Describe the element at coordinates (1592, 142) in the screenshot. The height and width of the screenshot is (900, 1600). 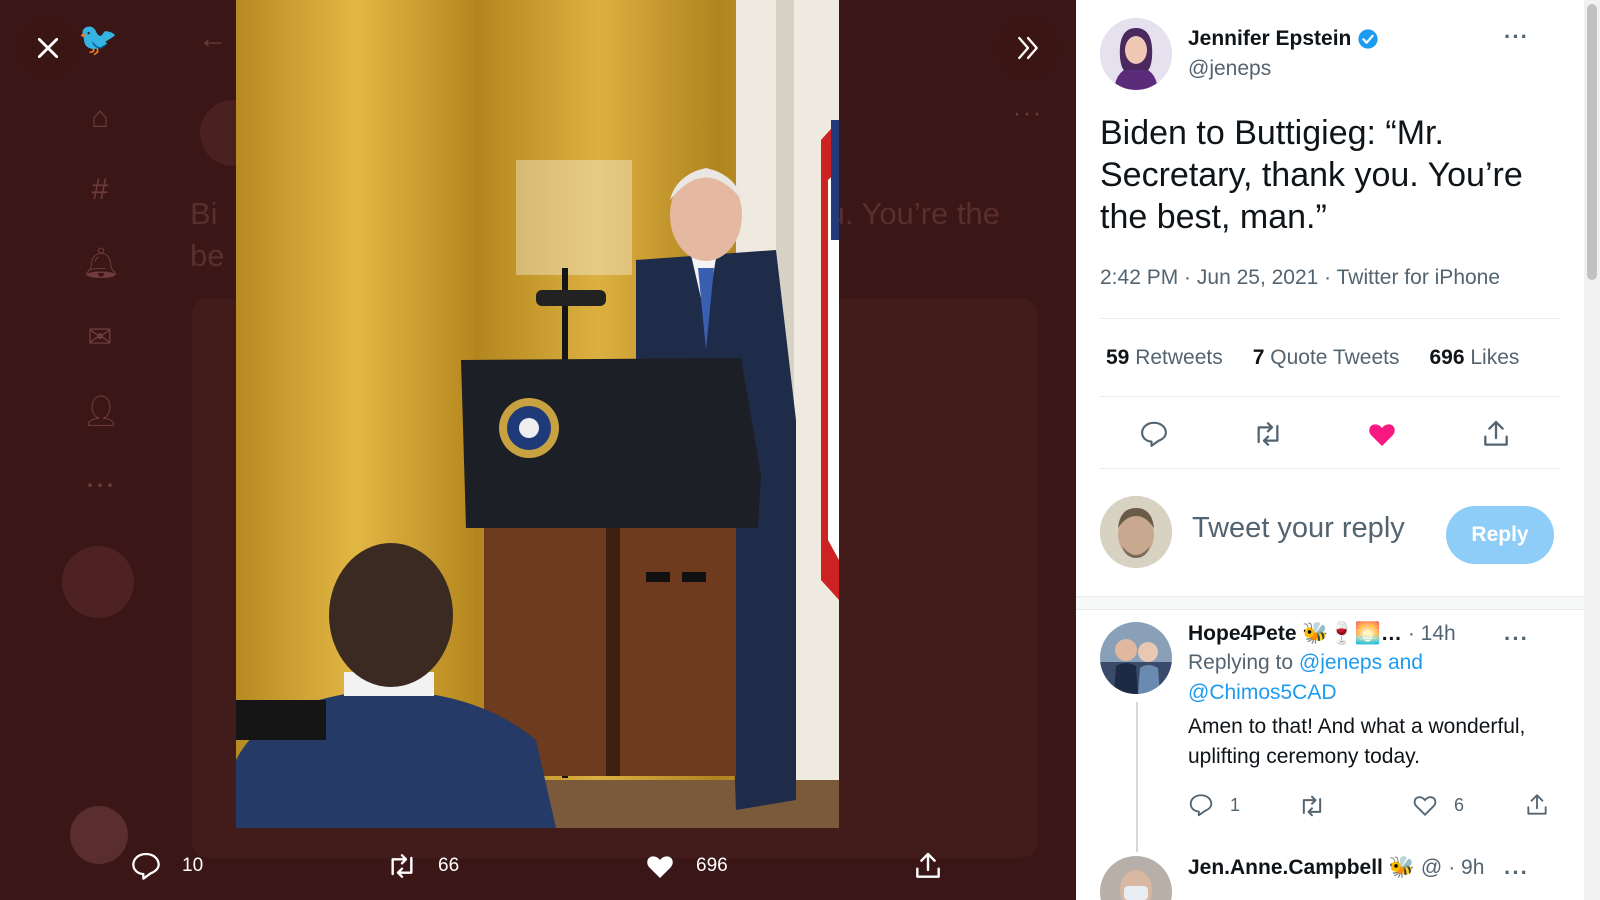
I see `scrollbar-thumb` at that location.